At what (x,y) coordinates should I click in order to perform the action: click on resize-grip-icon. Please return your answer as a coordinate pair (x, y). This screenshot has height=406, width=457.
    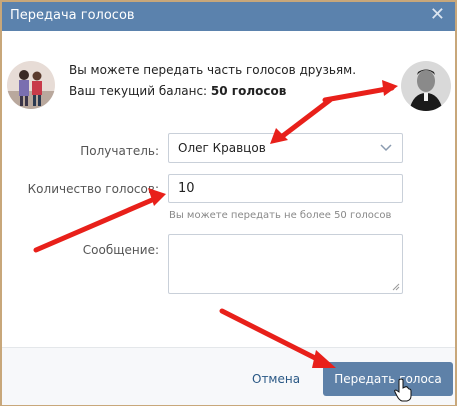
    Looking at the image, I should click on (396, 287).